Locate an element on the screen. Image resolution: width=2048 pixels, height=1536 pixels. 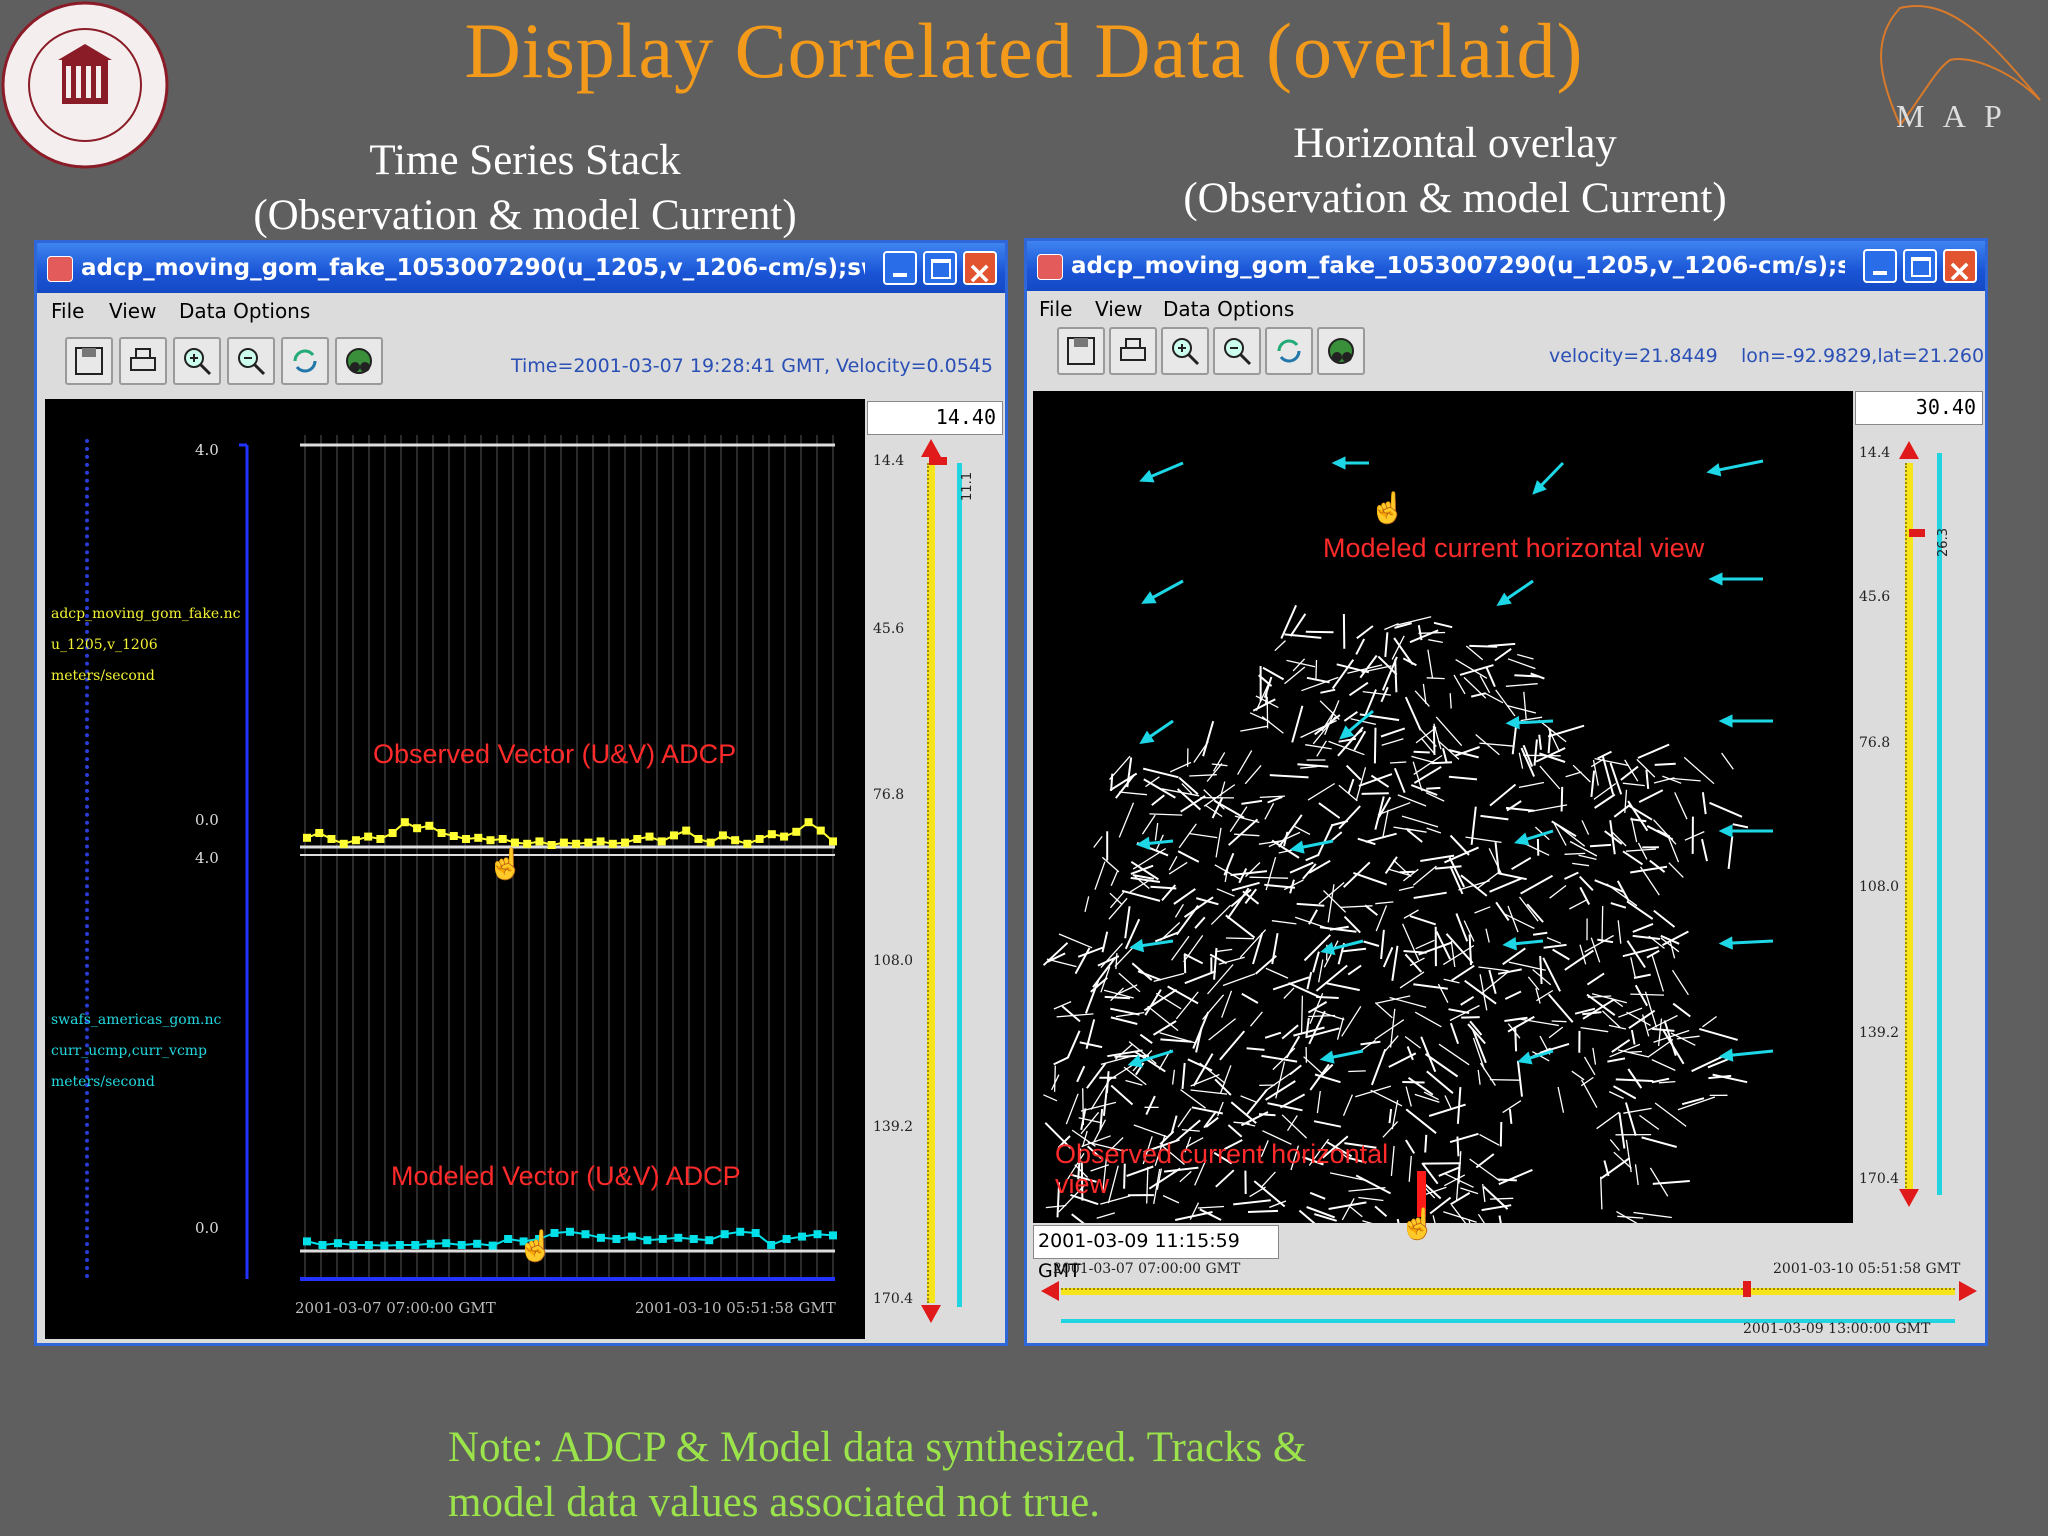
position-readout: lon=-92.9829,lat=21.2609 is located at coordinates (1864, 356).